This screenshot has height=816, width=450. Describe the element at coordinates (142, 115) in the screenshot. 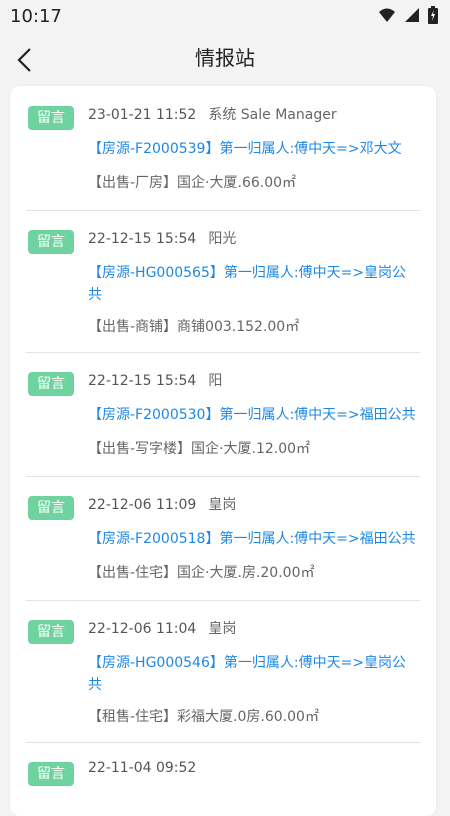

I see `item-datetime: 23-01-21 11:52` at that location.